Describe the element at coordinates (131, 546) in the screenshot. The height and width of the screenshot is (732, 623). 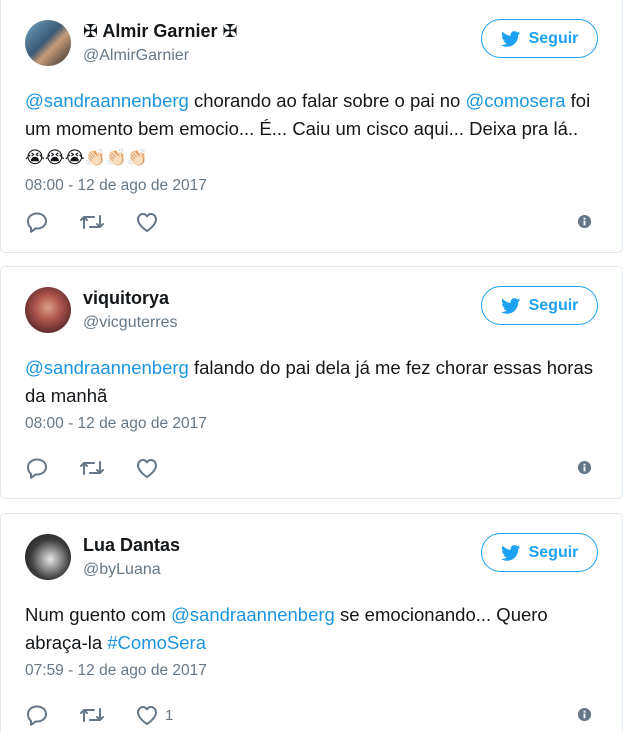
I see `display-name: Lua Dantas` at that location.